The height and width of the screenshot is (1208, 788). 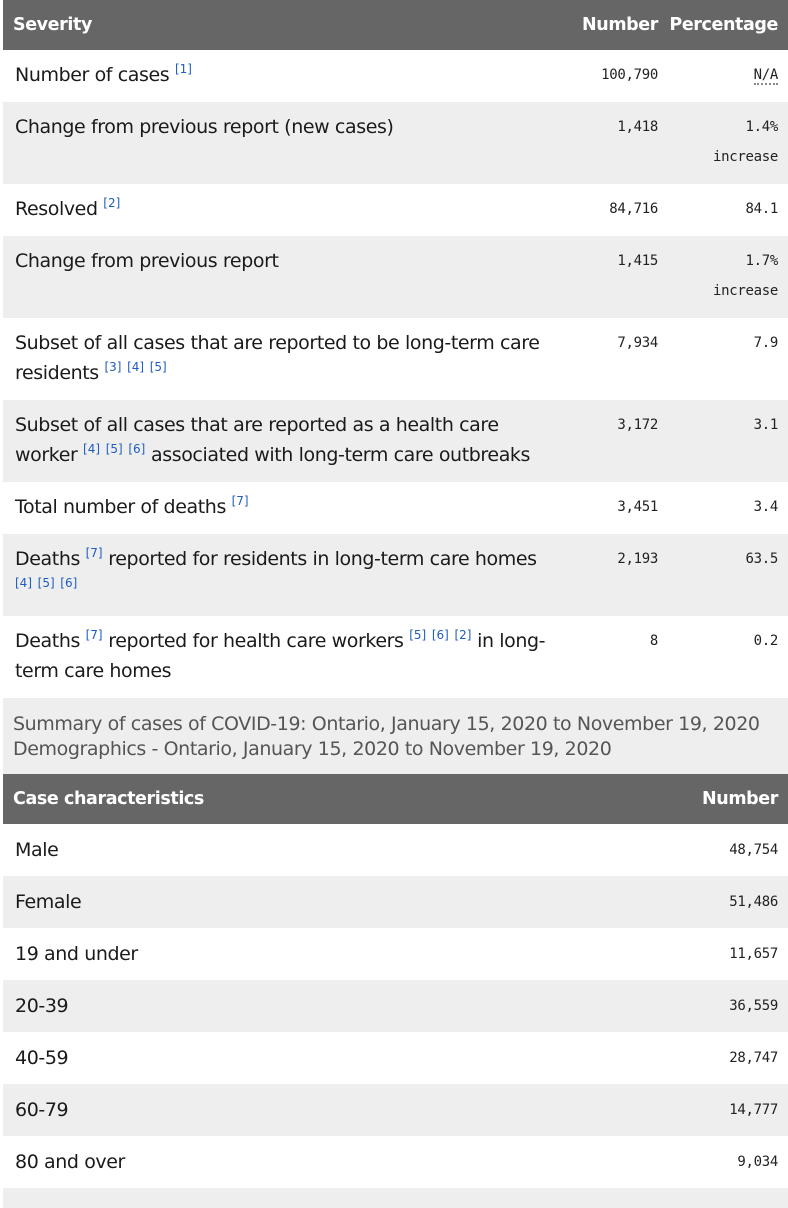 I want to click on reference-link: [3], so click(x=112, y=367).